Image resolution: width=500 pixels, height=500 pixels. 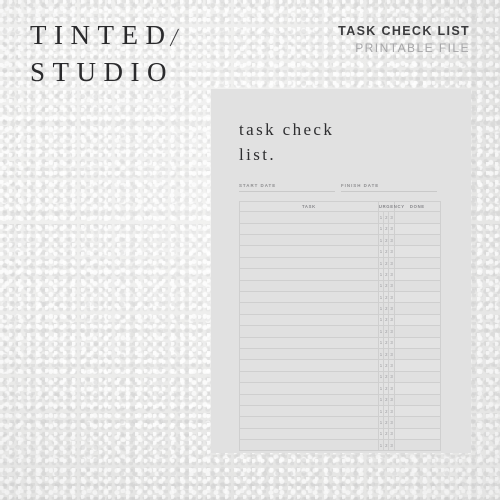 I want to click on brand-line-2: STUDIO, so click(x=102, y=72).